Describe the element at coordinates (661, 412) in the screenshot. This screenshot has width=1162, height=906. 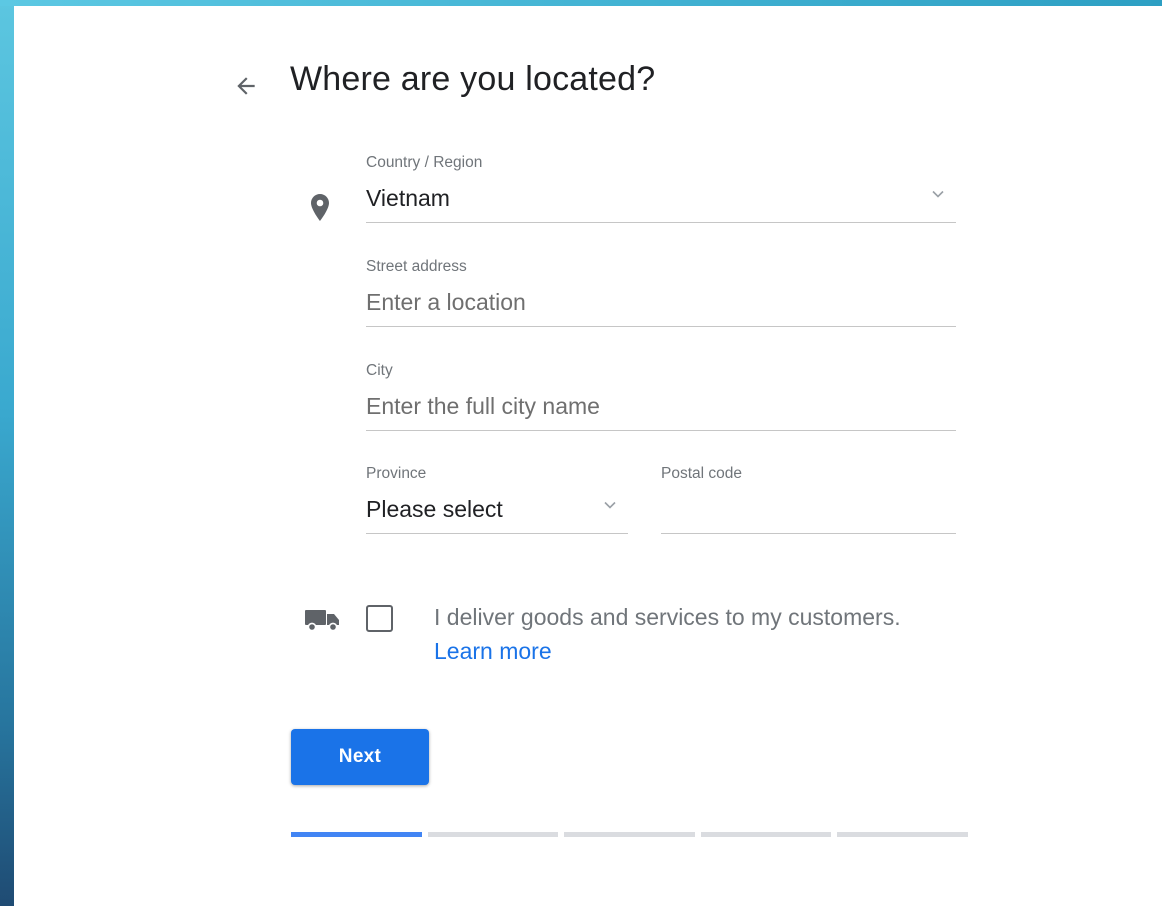
I see `city-input: Enter the full city name` at that location.